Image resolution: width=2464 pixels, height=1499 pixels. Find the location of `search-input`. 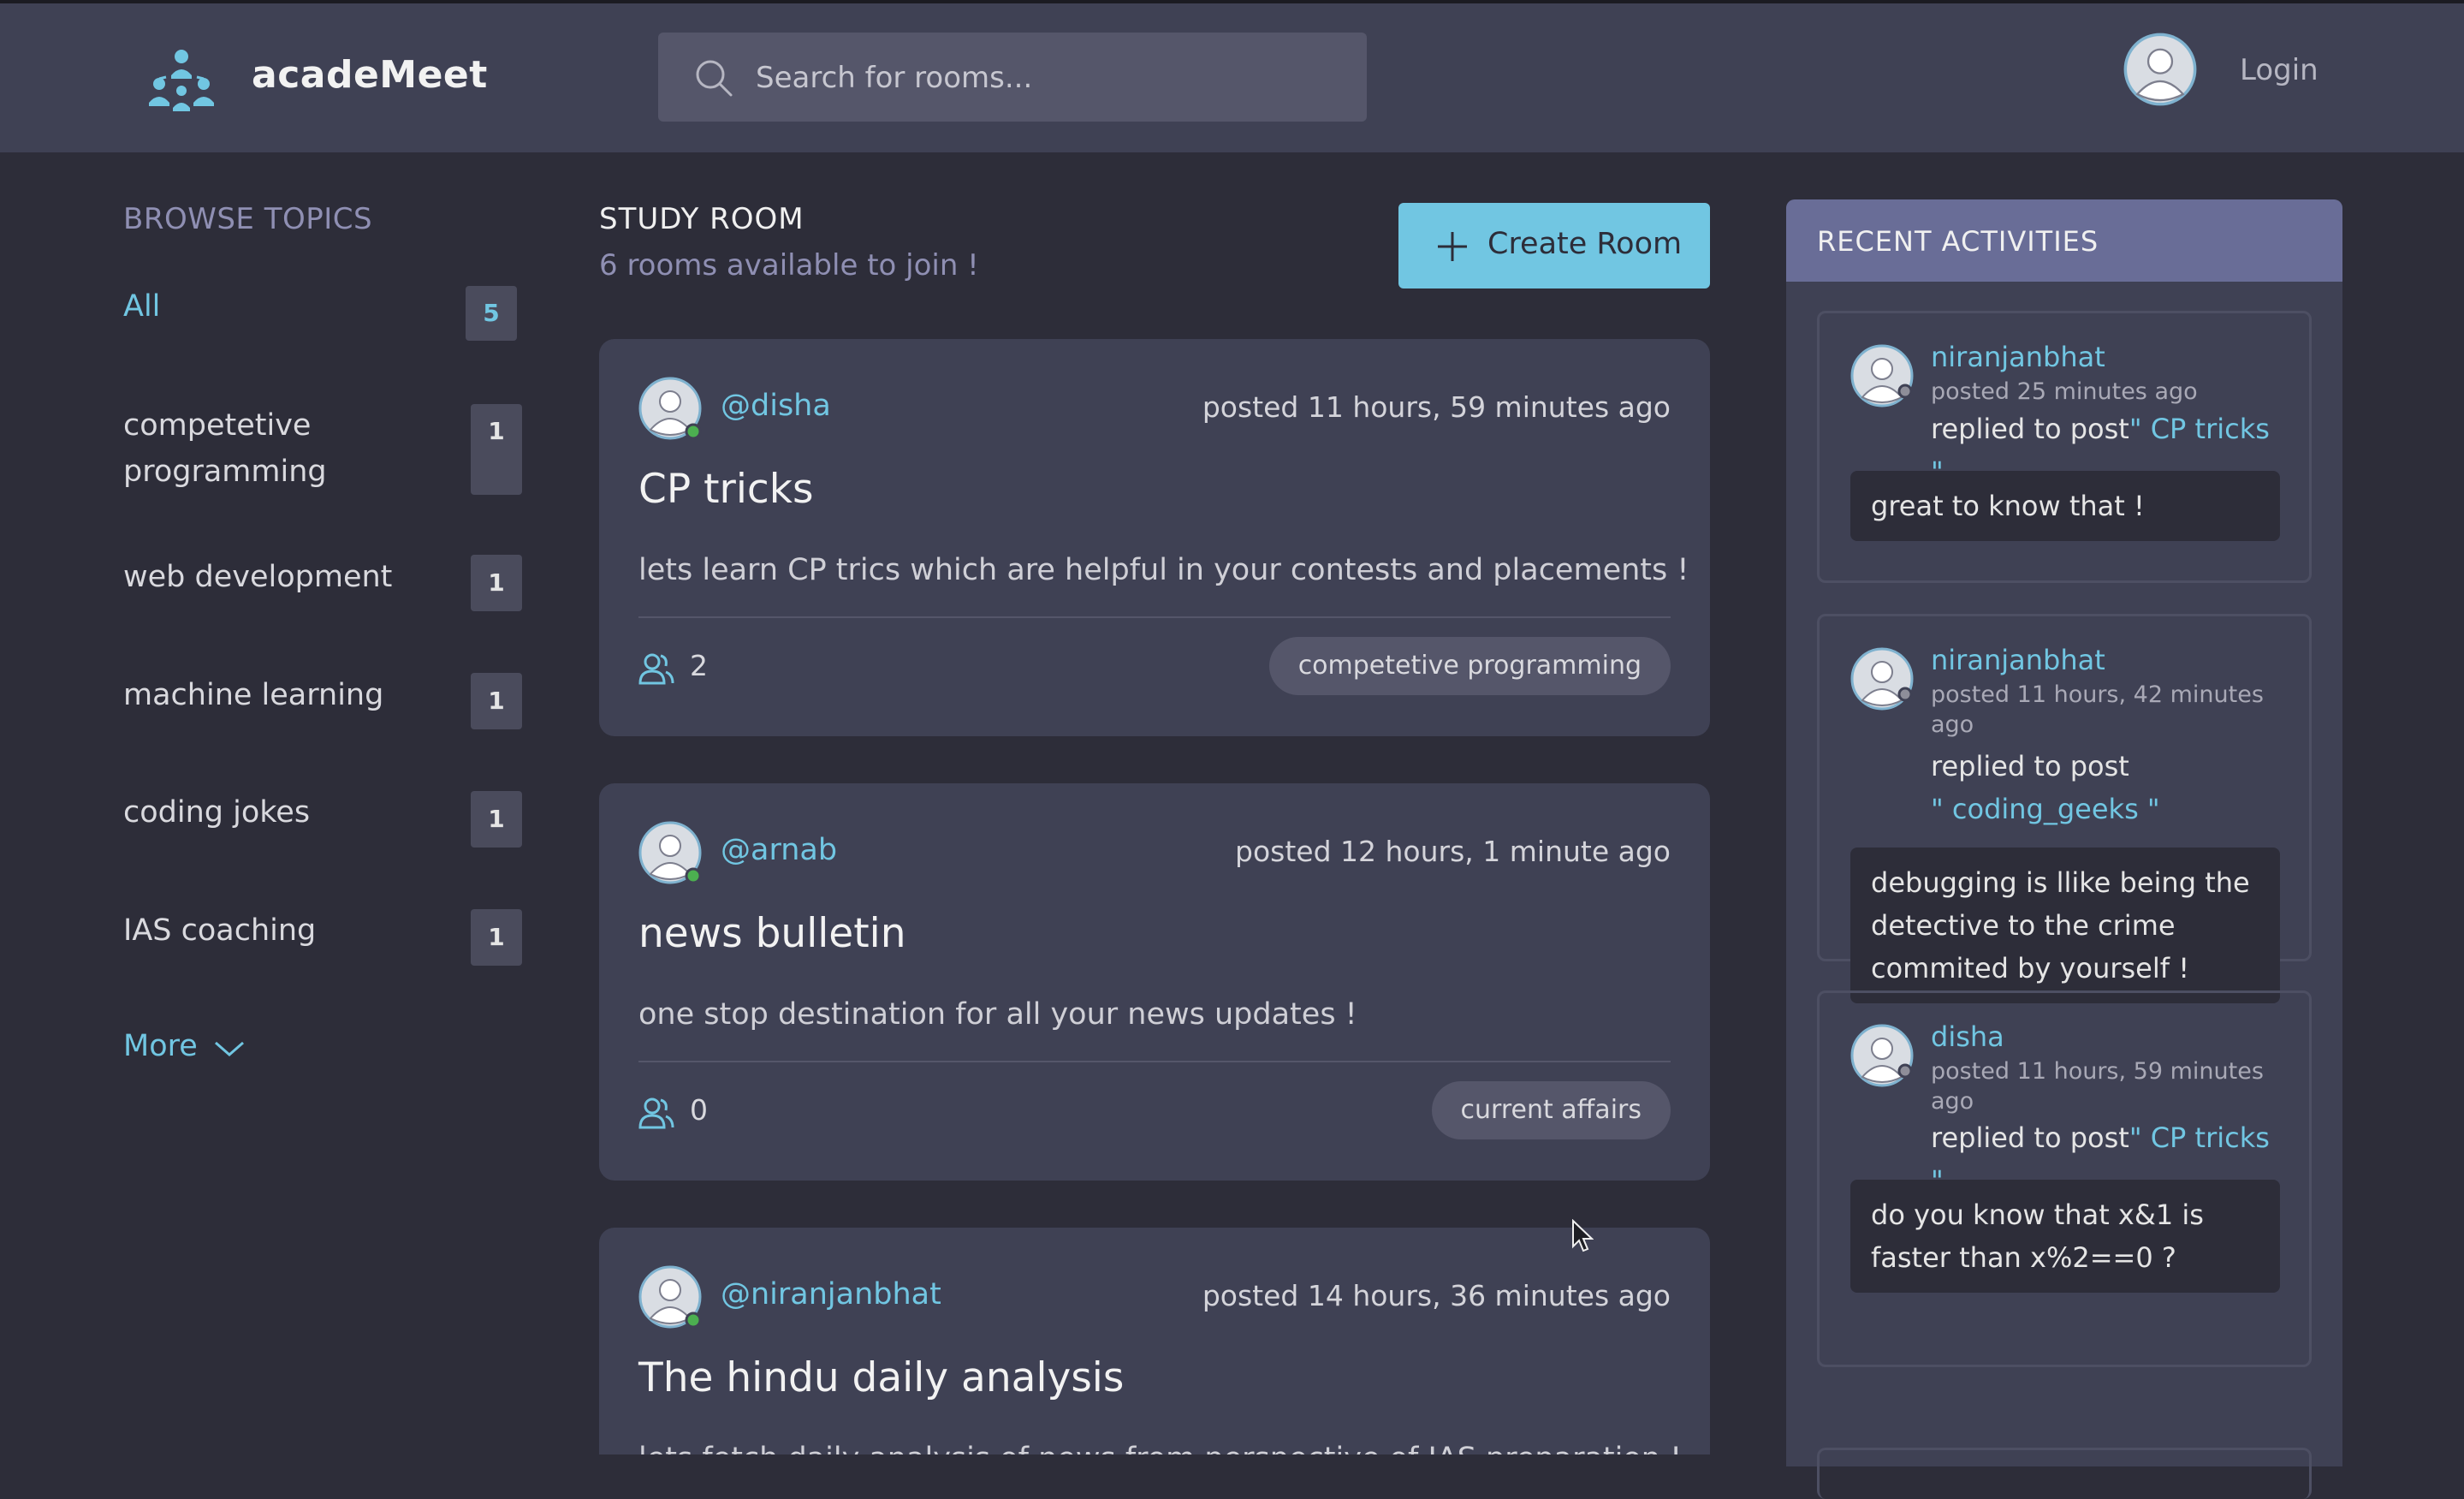

search-input is located at coordinates (1046, 78).